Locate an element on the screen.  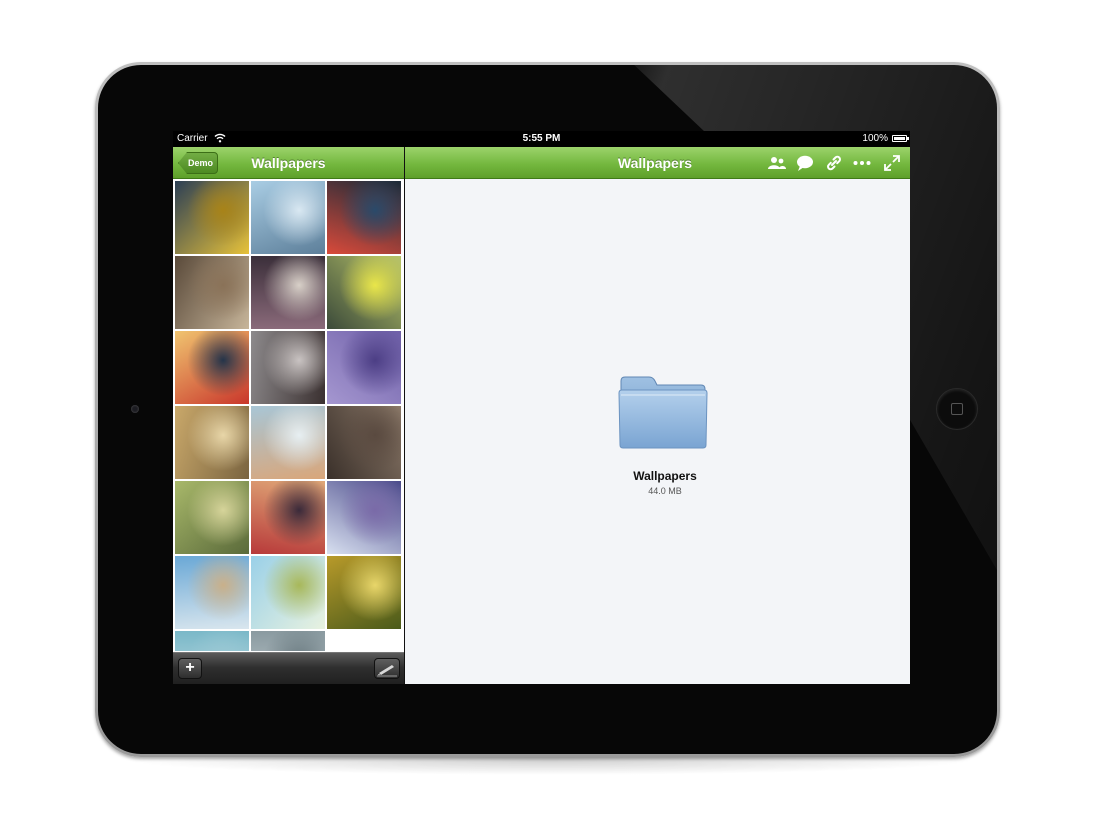
photo-thumbnail-golden-grass is located at coordinates (212, 442).